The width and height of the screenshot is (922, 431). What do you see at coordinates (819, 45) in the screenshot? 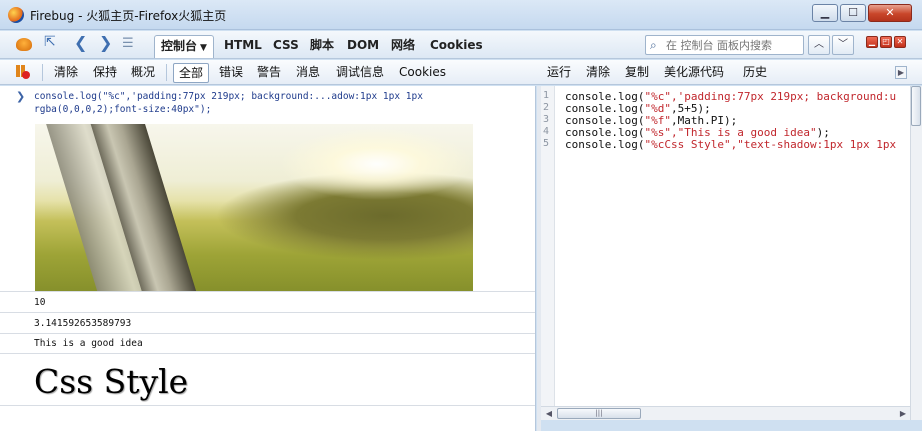
I see `search-prev-button: ︿` at bounding box center [819, 45].